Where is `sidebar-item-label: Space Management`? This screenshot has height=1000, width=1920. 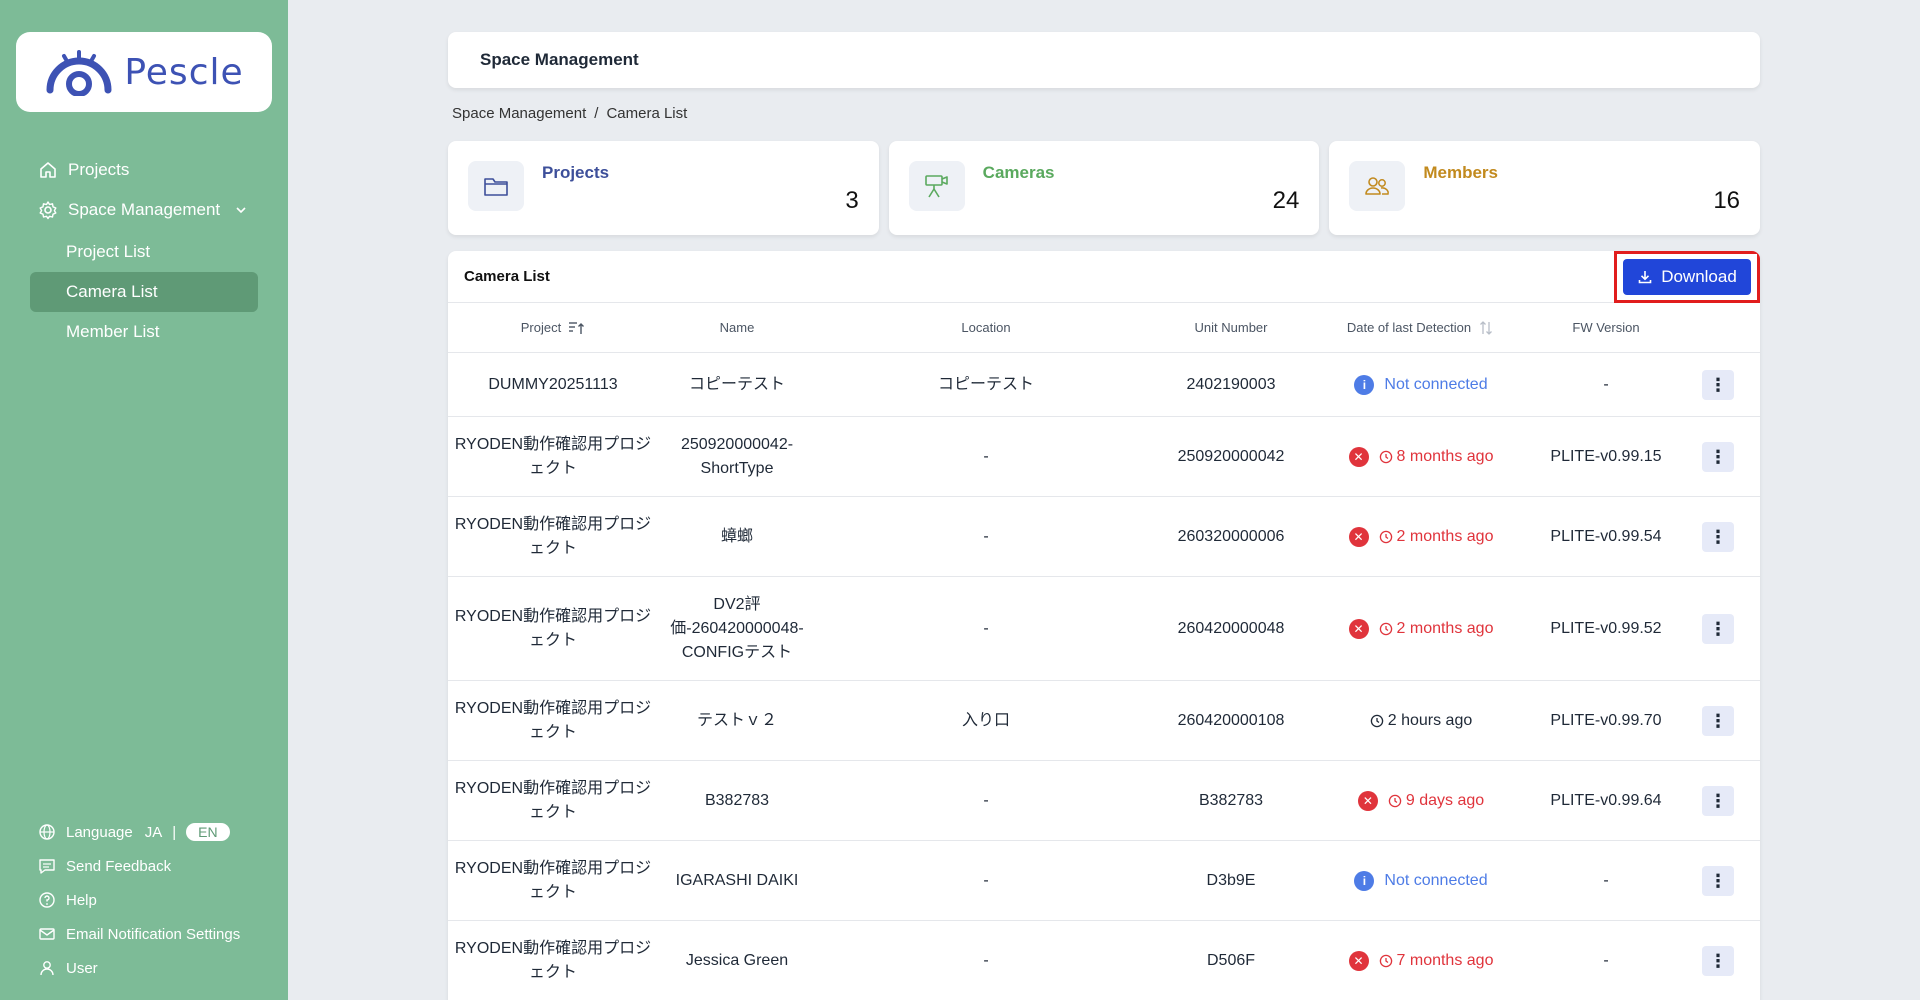 sidebar-item-label: Space Management is located at coordinates (144, 209).